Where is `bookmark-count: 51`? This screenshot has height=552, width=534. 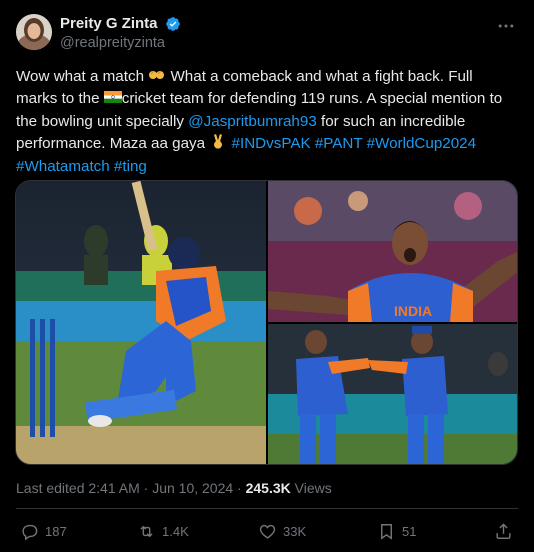
bookmark-count: 51 is located at coordinates (409, 531).